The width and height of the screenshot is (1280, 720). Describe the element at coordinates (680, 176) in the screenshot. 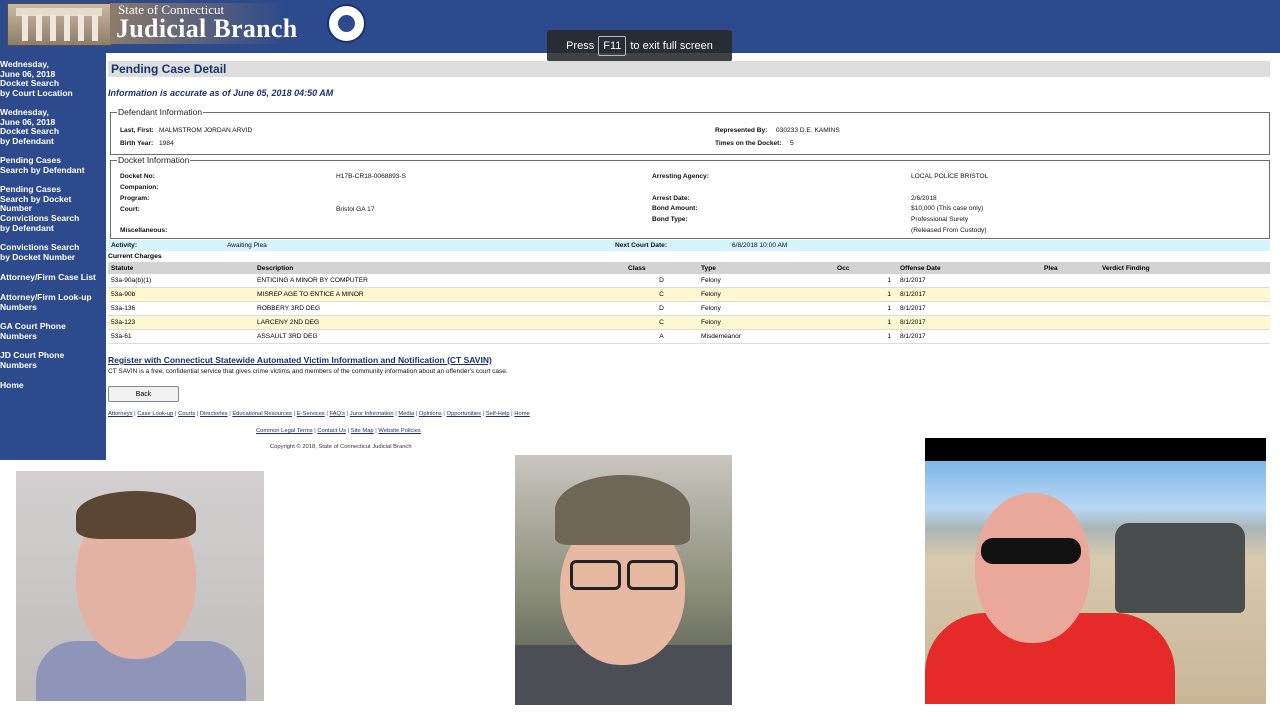

I see `arresting-agency-label: Arresting Agency:` at that location.